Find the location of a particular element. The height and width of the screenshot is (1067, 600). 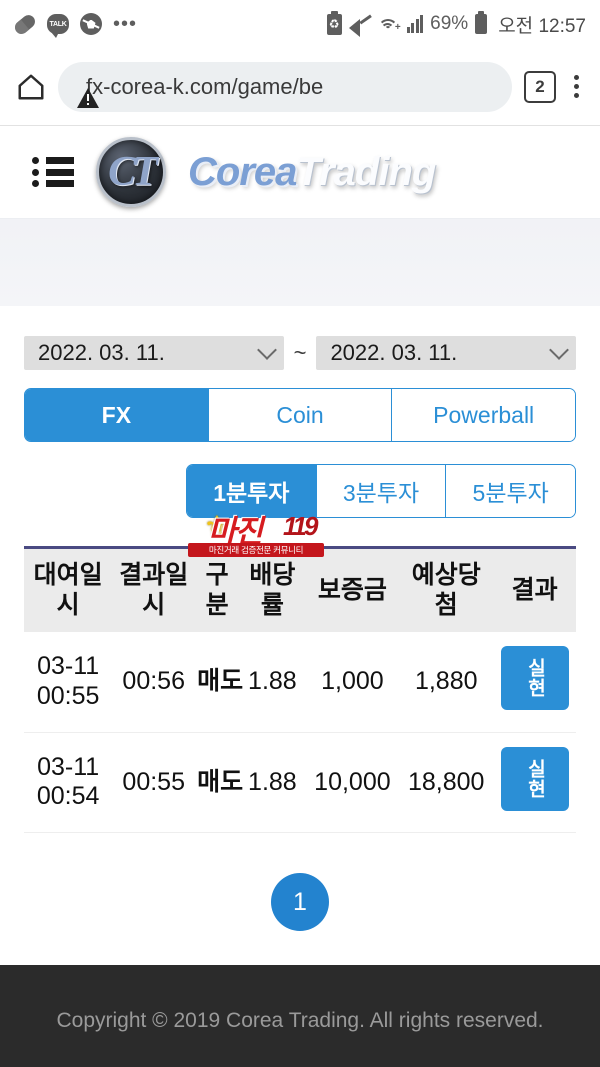

site-header: CT CoreaTrading is located at coordinates (300, 172).